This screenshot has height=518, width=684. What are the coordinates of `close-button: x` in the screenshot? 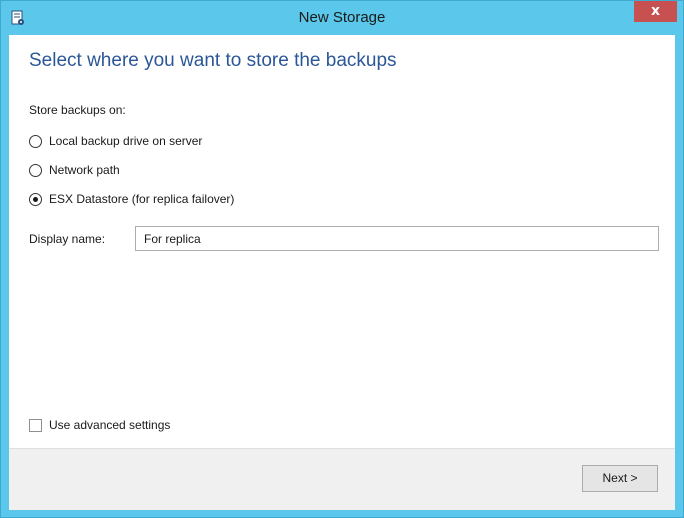 It's located at (655, 11).